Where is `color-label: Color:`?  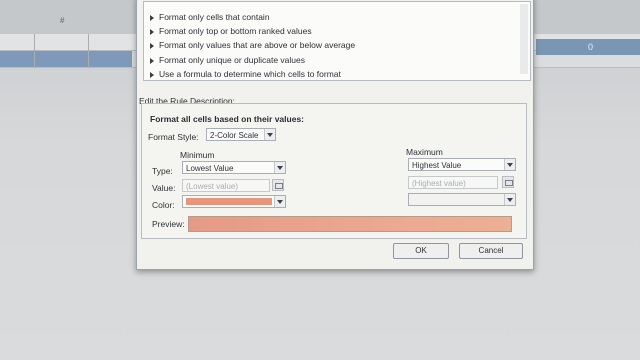
color-label: Color: is located at coordinates (163, 205).